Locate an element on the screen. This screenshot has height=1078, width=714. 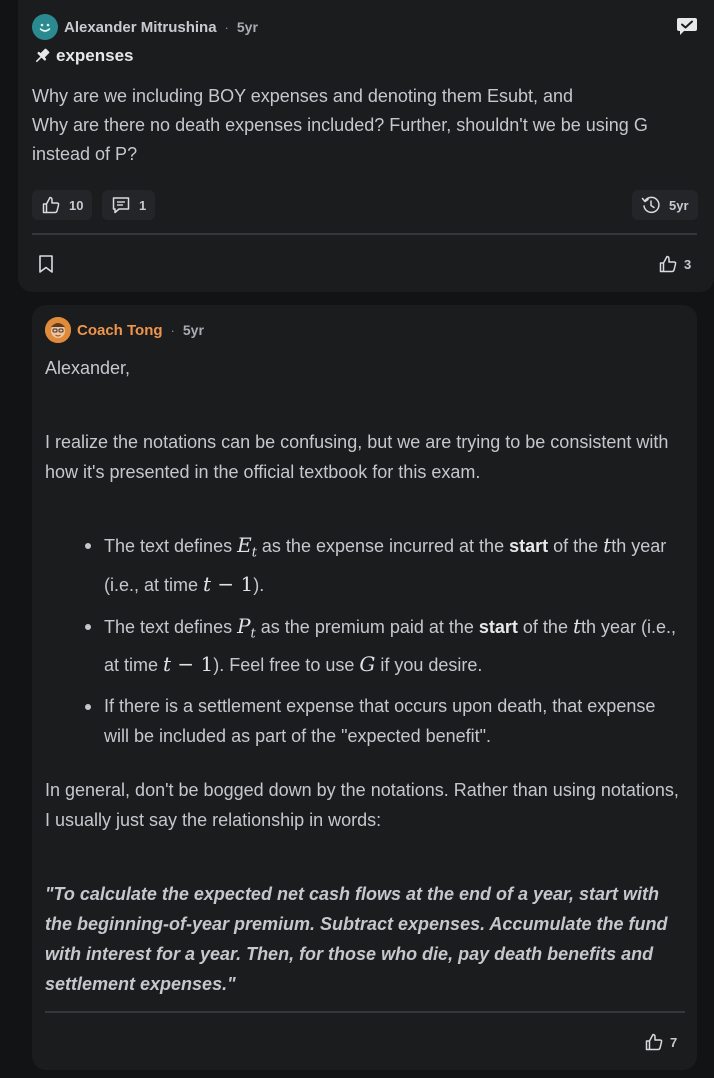
face-icon is located at coordinates (58, 330).